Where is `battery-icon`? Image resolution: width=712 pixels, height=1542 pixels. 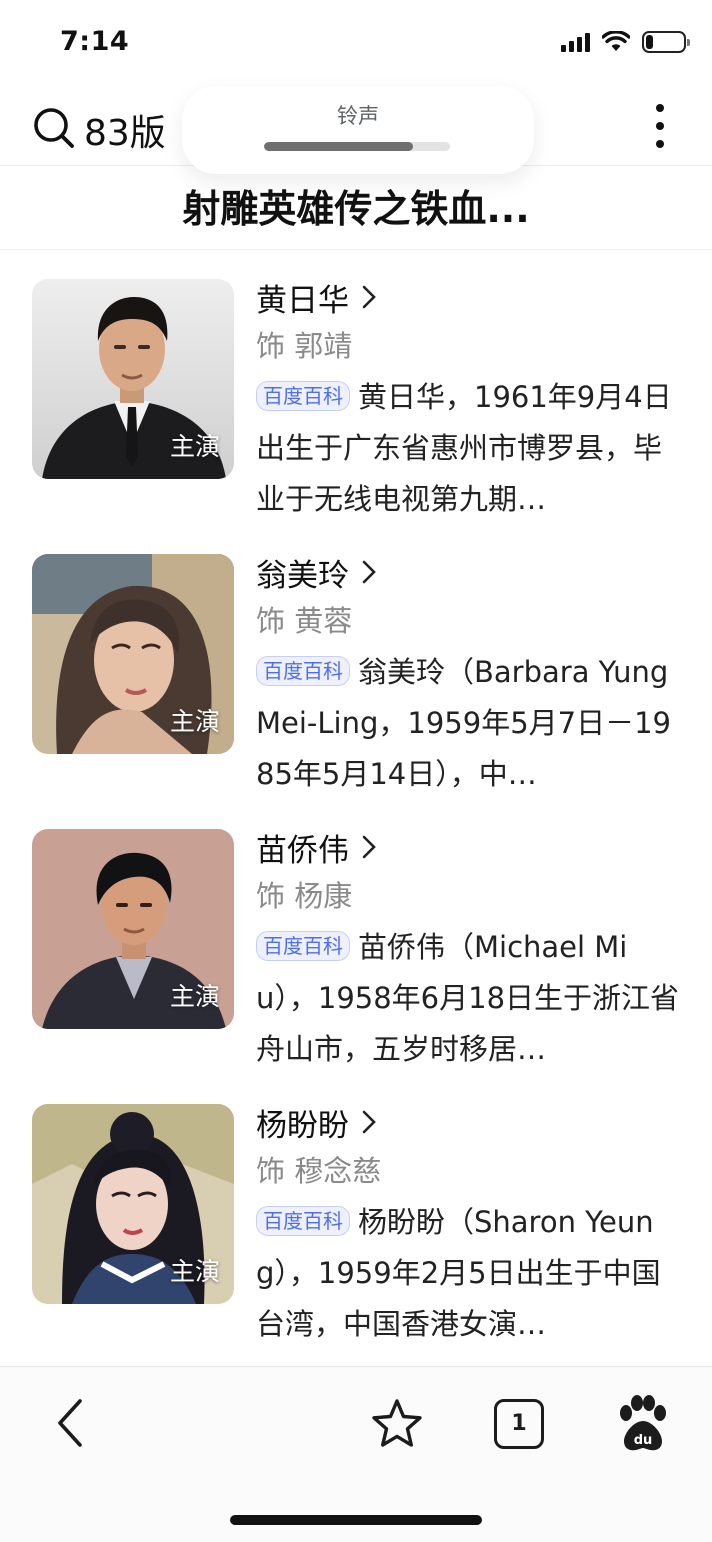 battery-icon is located at coordinates (666, 42).